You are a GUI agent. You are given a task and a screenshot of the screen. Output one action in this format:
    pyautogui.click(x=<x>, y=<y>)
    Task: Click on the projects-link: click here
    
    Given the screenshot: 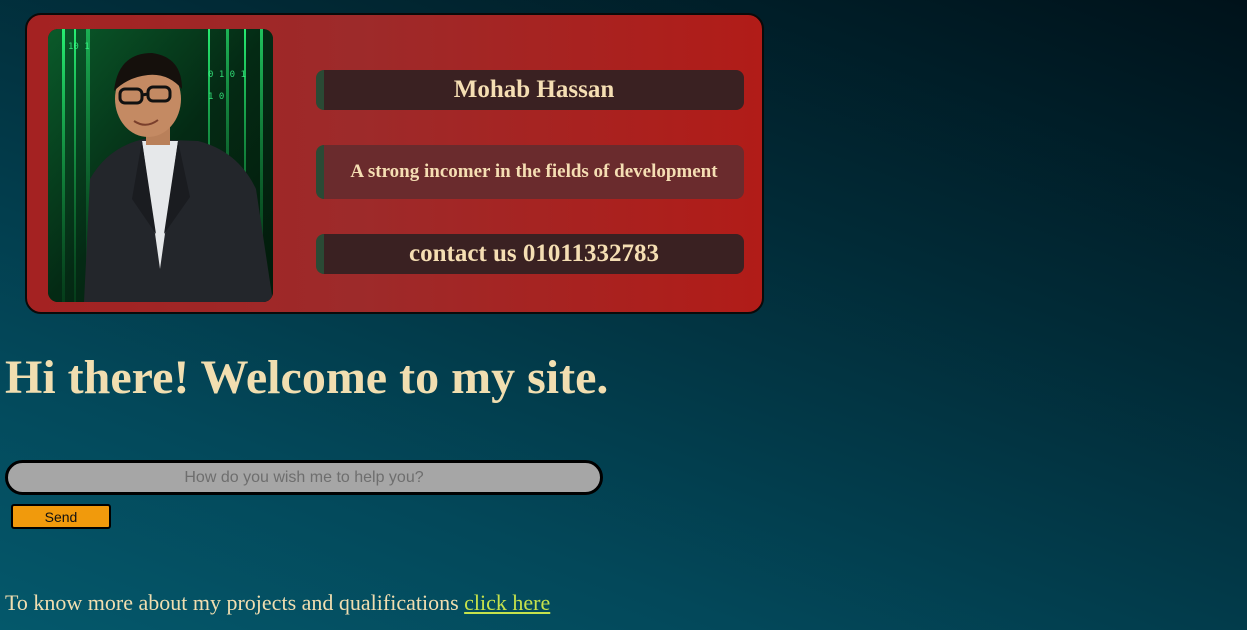 What is the action you would take?
    pyautogui.click(x=507, y=602)
    